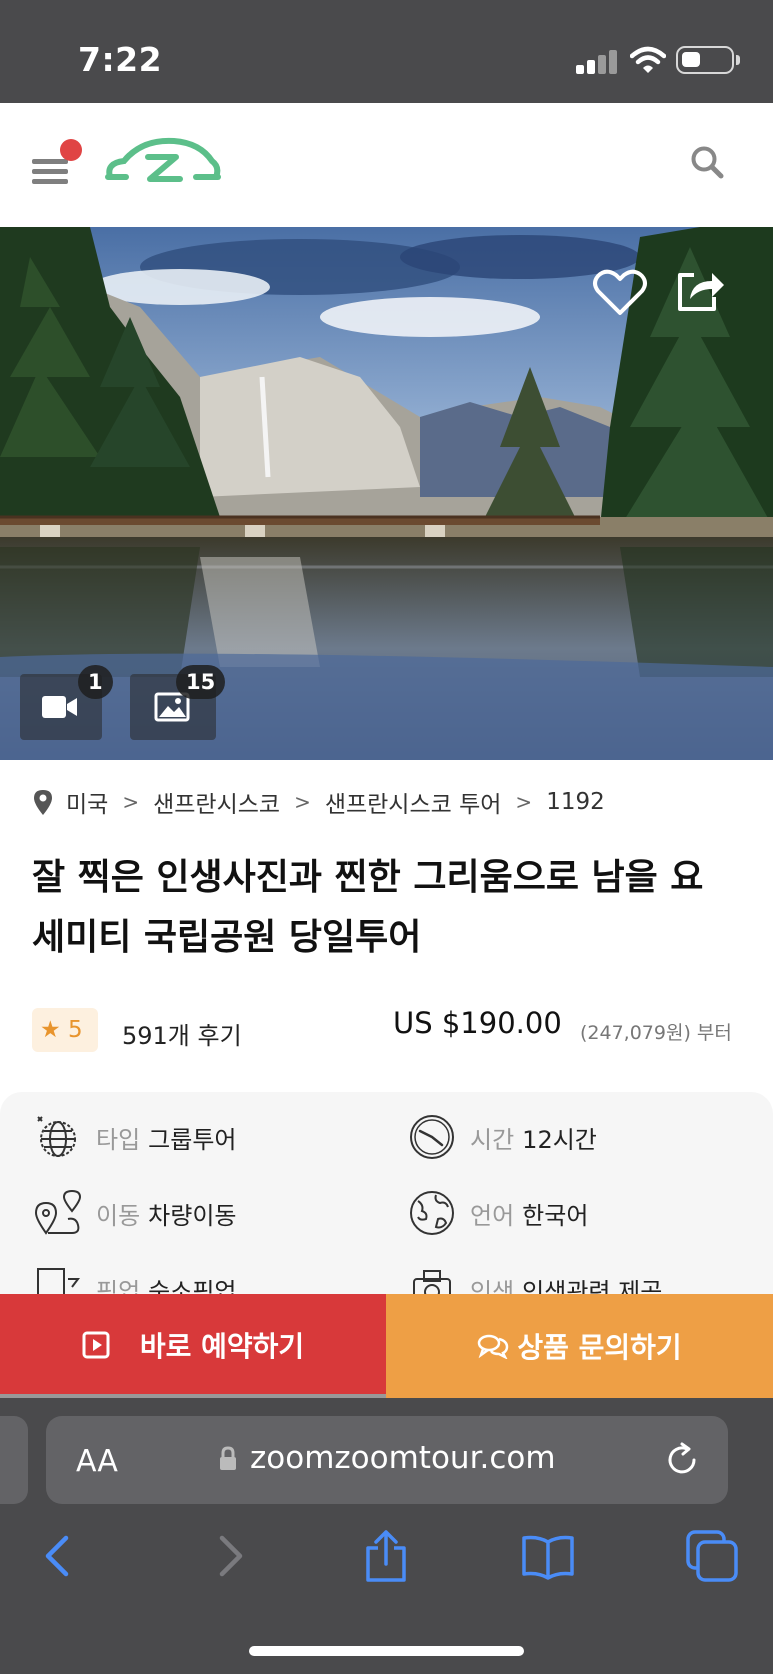 This screenshot has height=1674, width=773. Describe the element at coordinates (135, 1279) in the screenshot. I see `info-pickup: 픽업 숙소픽업` at that location.